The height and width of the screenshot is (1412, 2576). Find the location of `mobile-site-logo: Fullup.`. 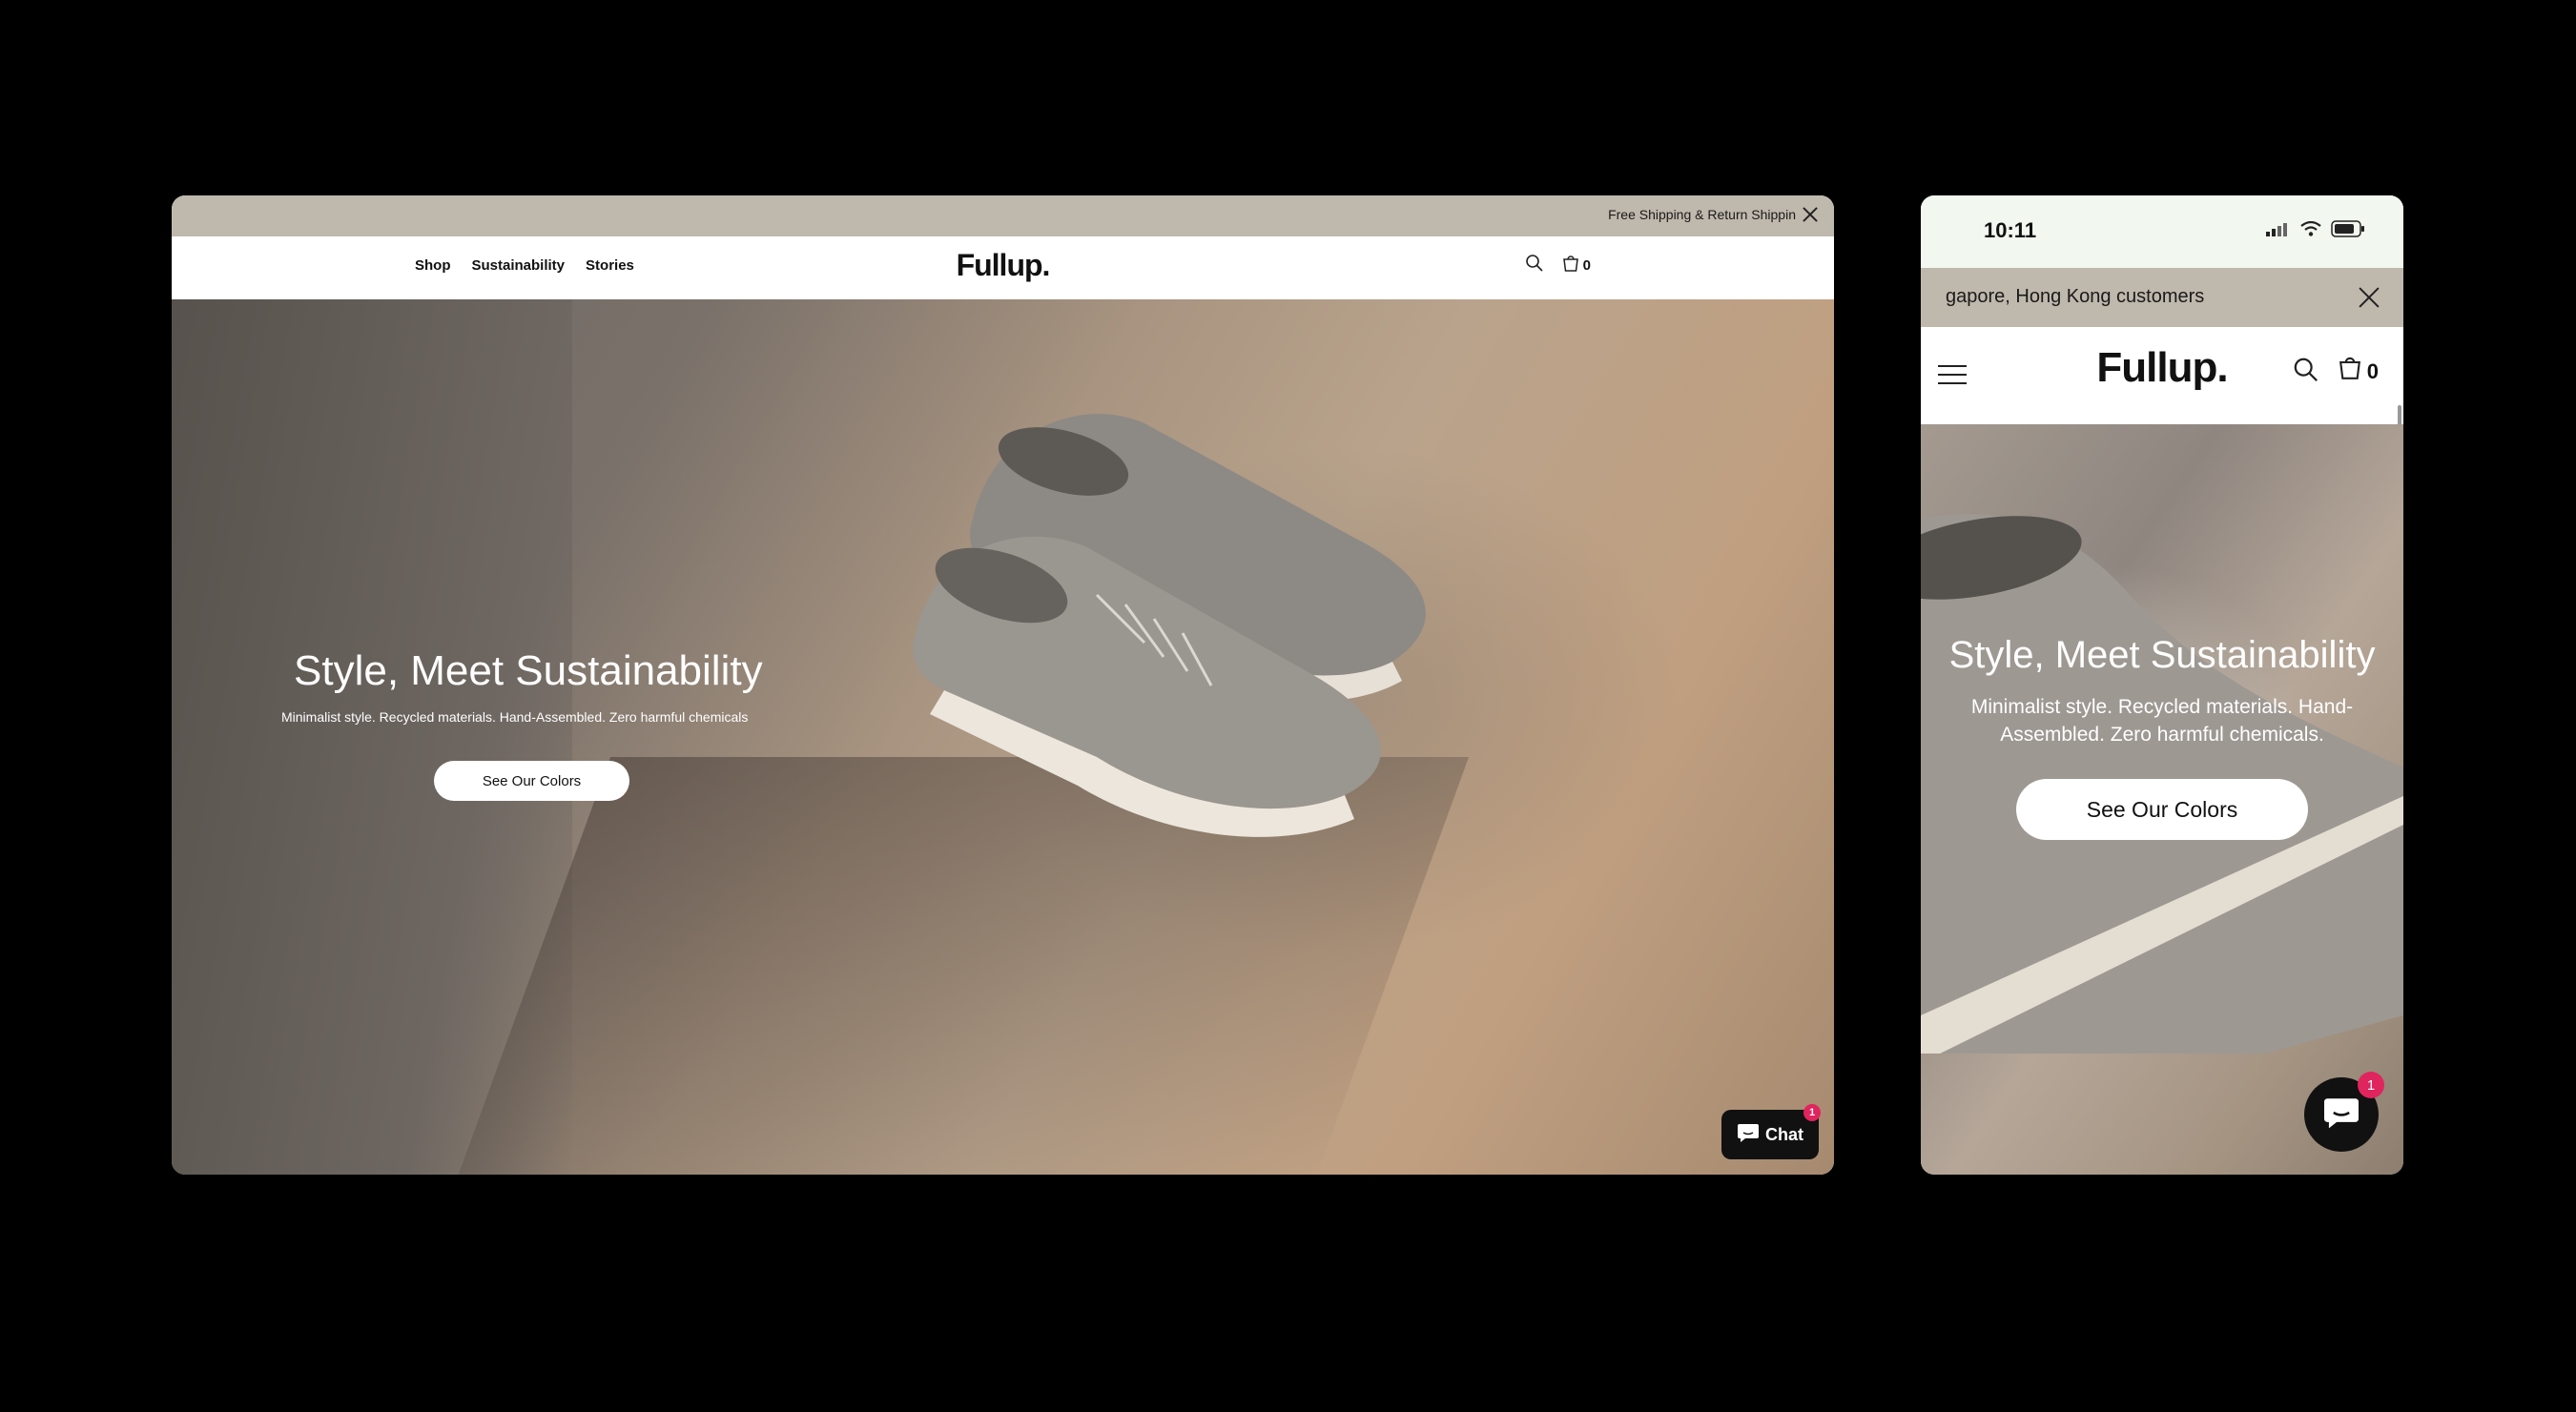

mobile-site-logo: Fullup. is located at coordinates (2162, 368).